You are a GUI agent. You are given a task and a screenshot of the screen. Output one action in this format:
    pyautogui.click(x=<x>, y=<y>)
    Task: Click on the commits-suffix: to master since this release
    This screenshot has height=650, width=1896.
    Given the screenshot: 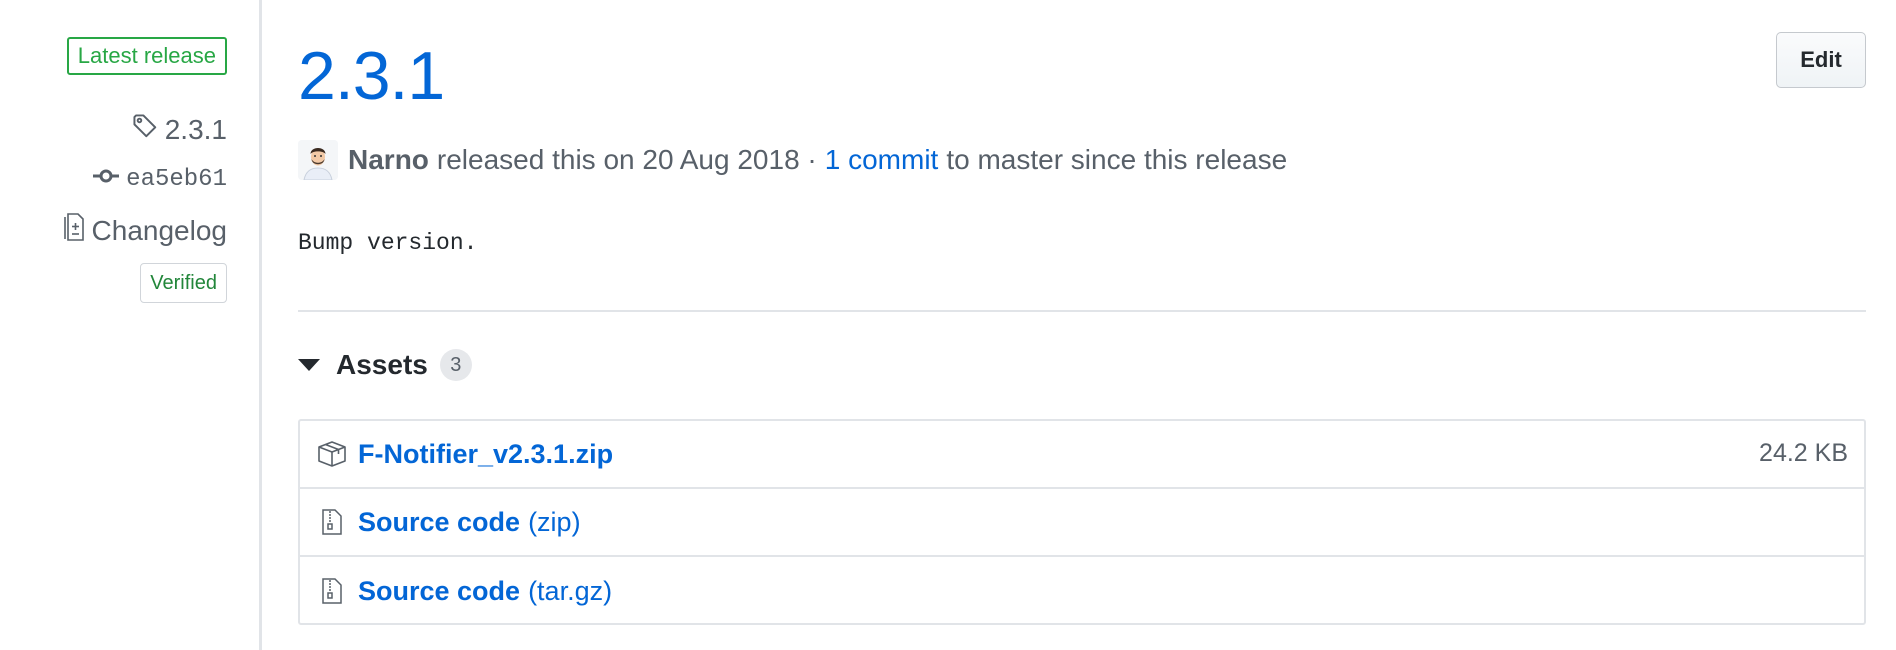 What is the action you would take?
    pyautogui.click(x=1117, y=159)
    